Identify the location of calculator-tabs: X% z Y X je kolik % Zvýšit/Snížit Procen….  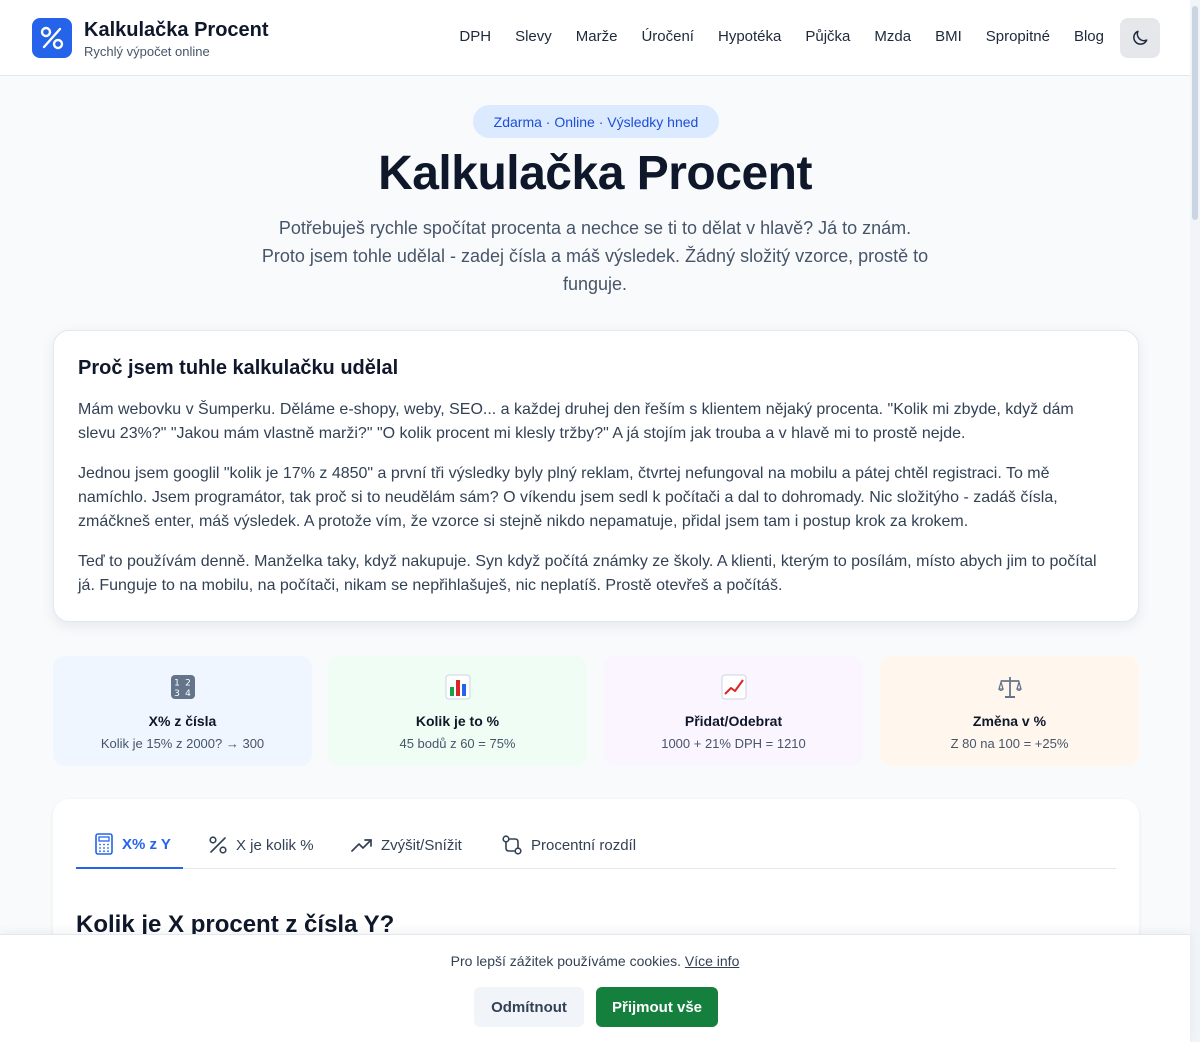
(596, 845).